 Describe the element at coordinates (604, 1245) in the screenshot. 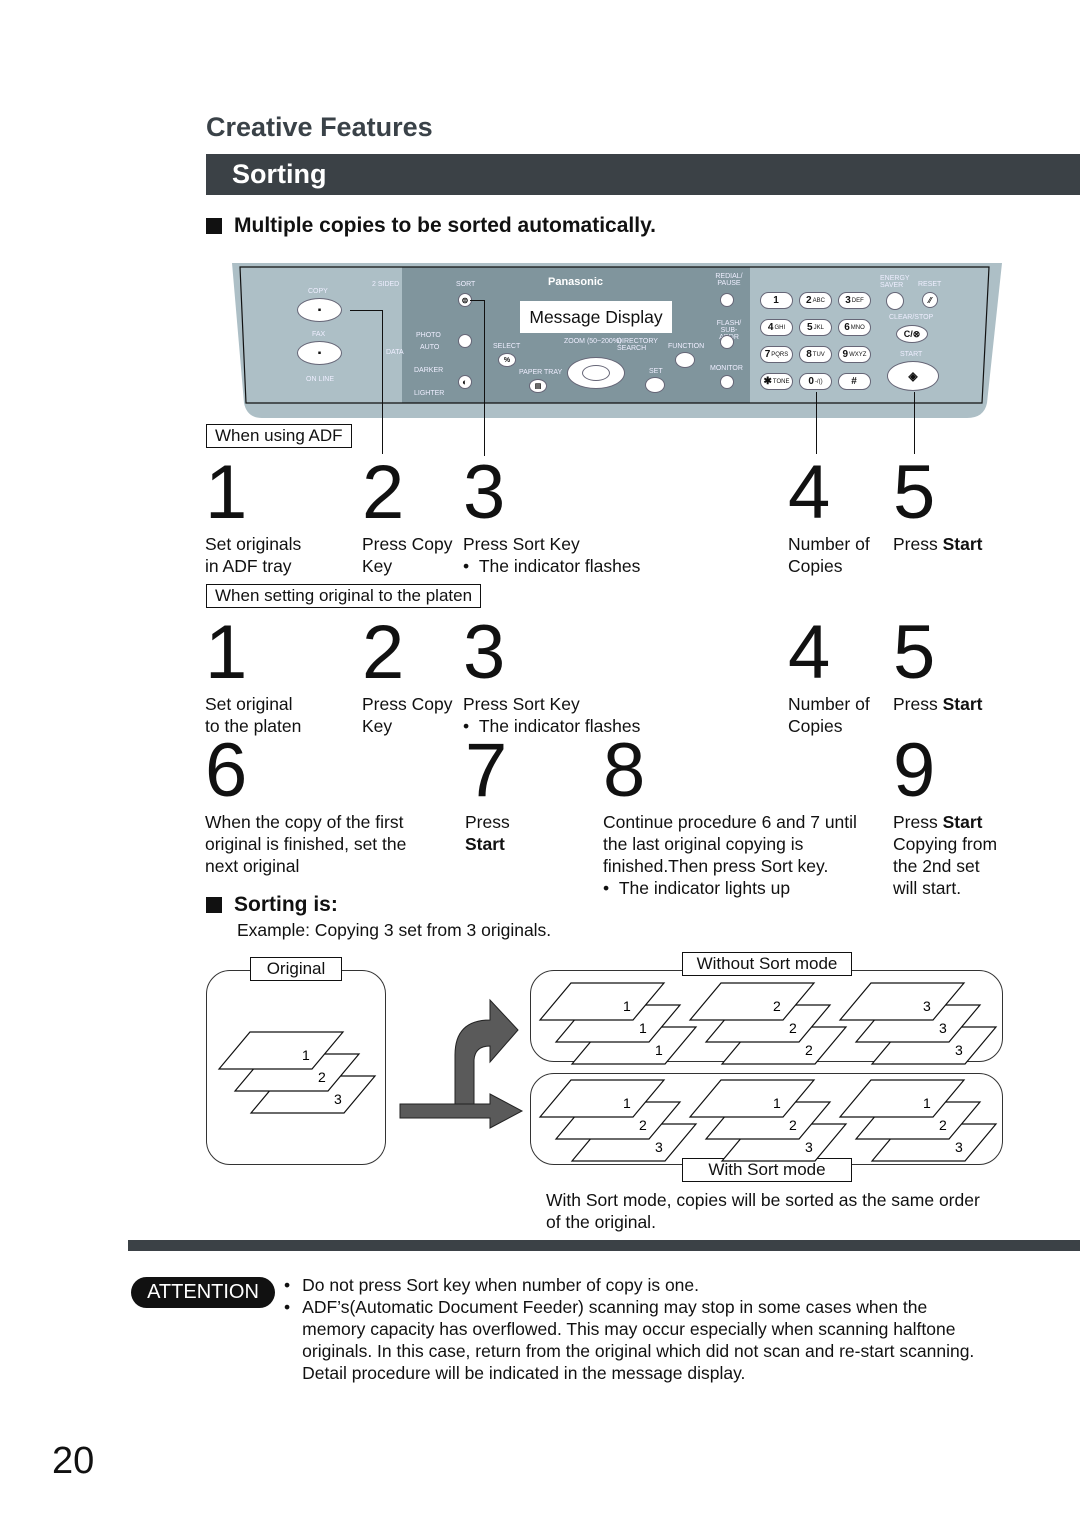

I see `divider` at that location.